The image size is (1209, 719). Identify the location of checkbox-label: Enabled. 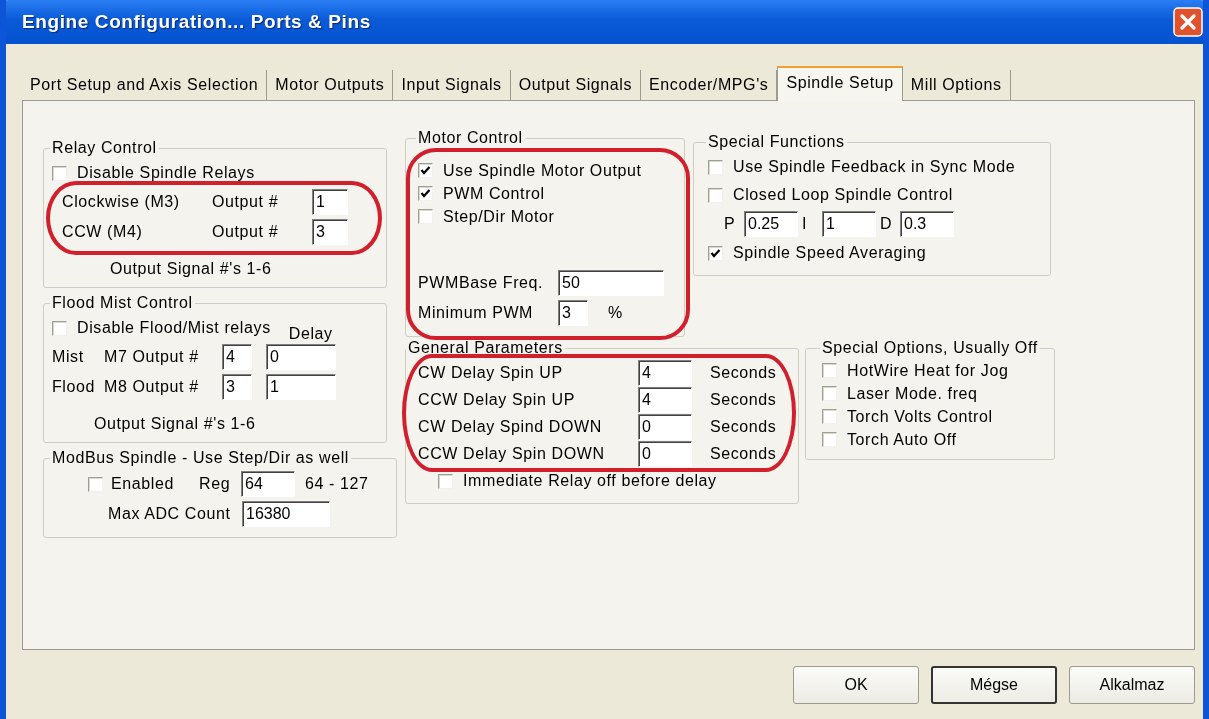
(155, 484).